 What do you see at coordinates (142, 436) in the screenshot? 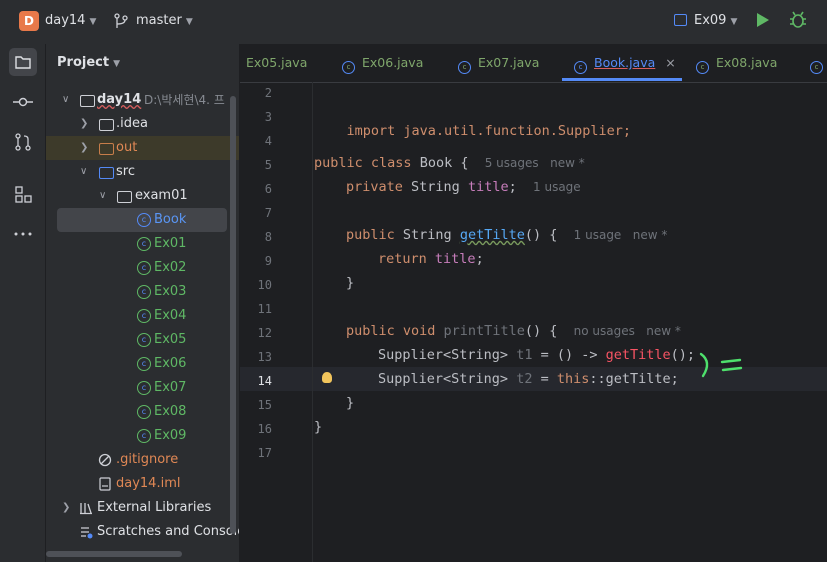
I see `tree-node-ex09: c Ex09` at bounding box center [142, 436].